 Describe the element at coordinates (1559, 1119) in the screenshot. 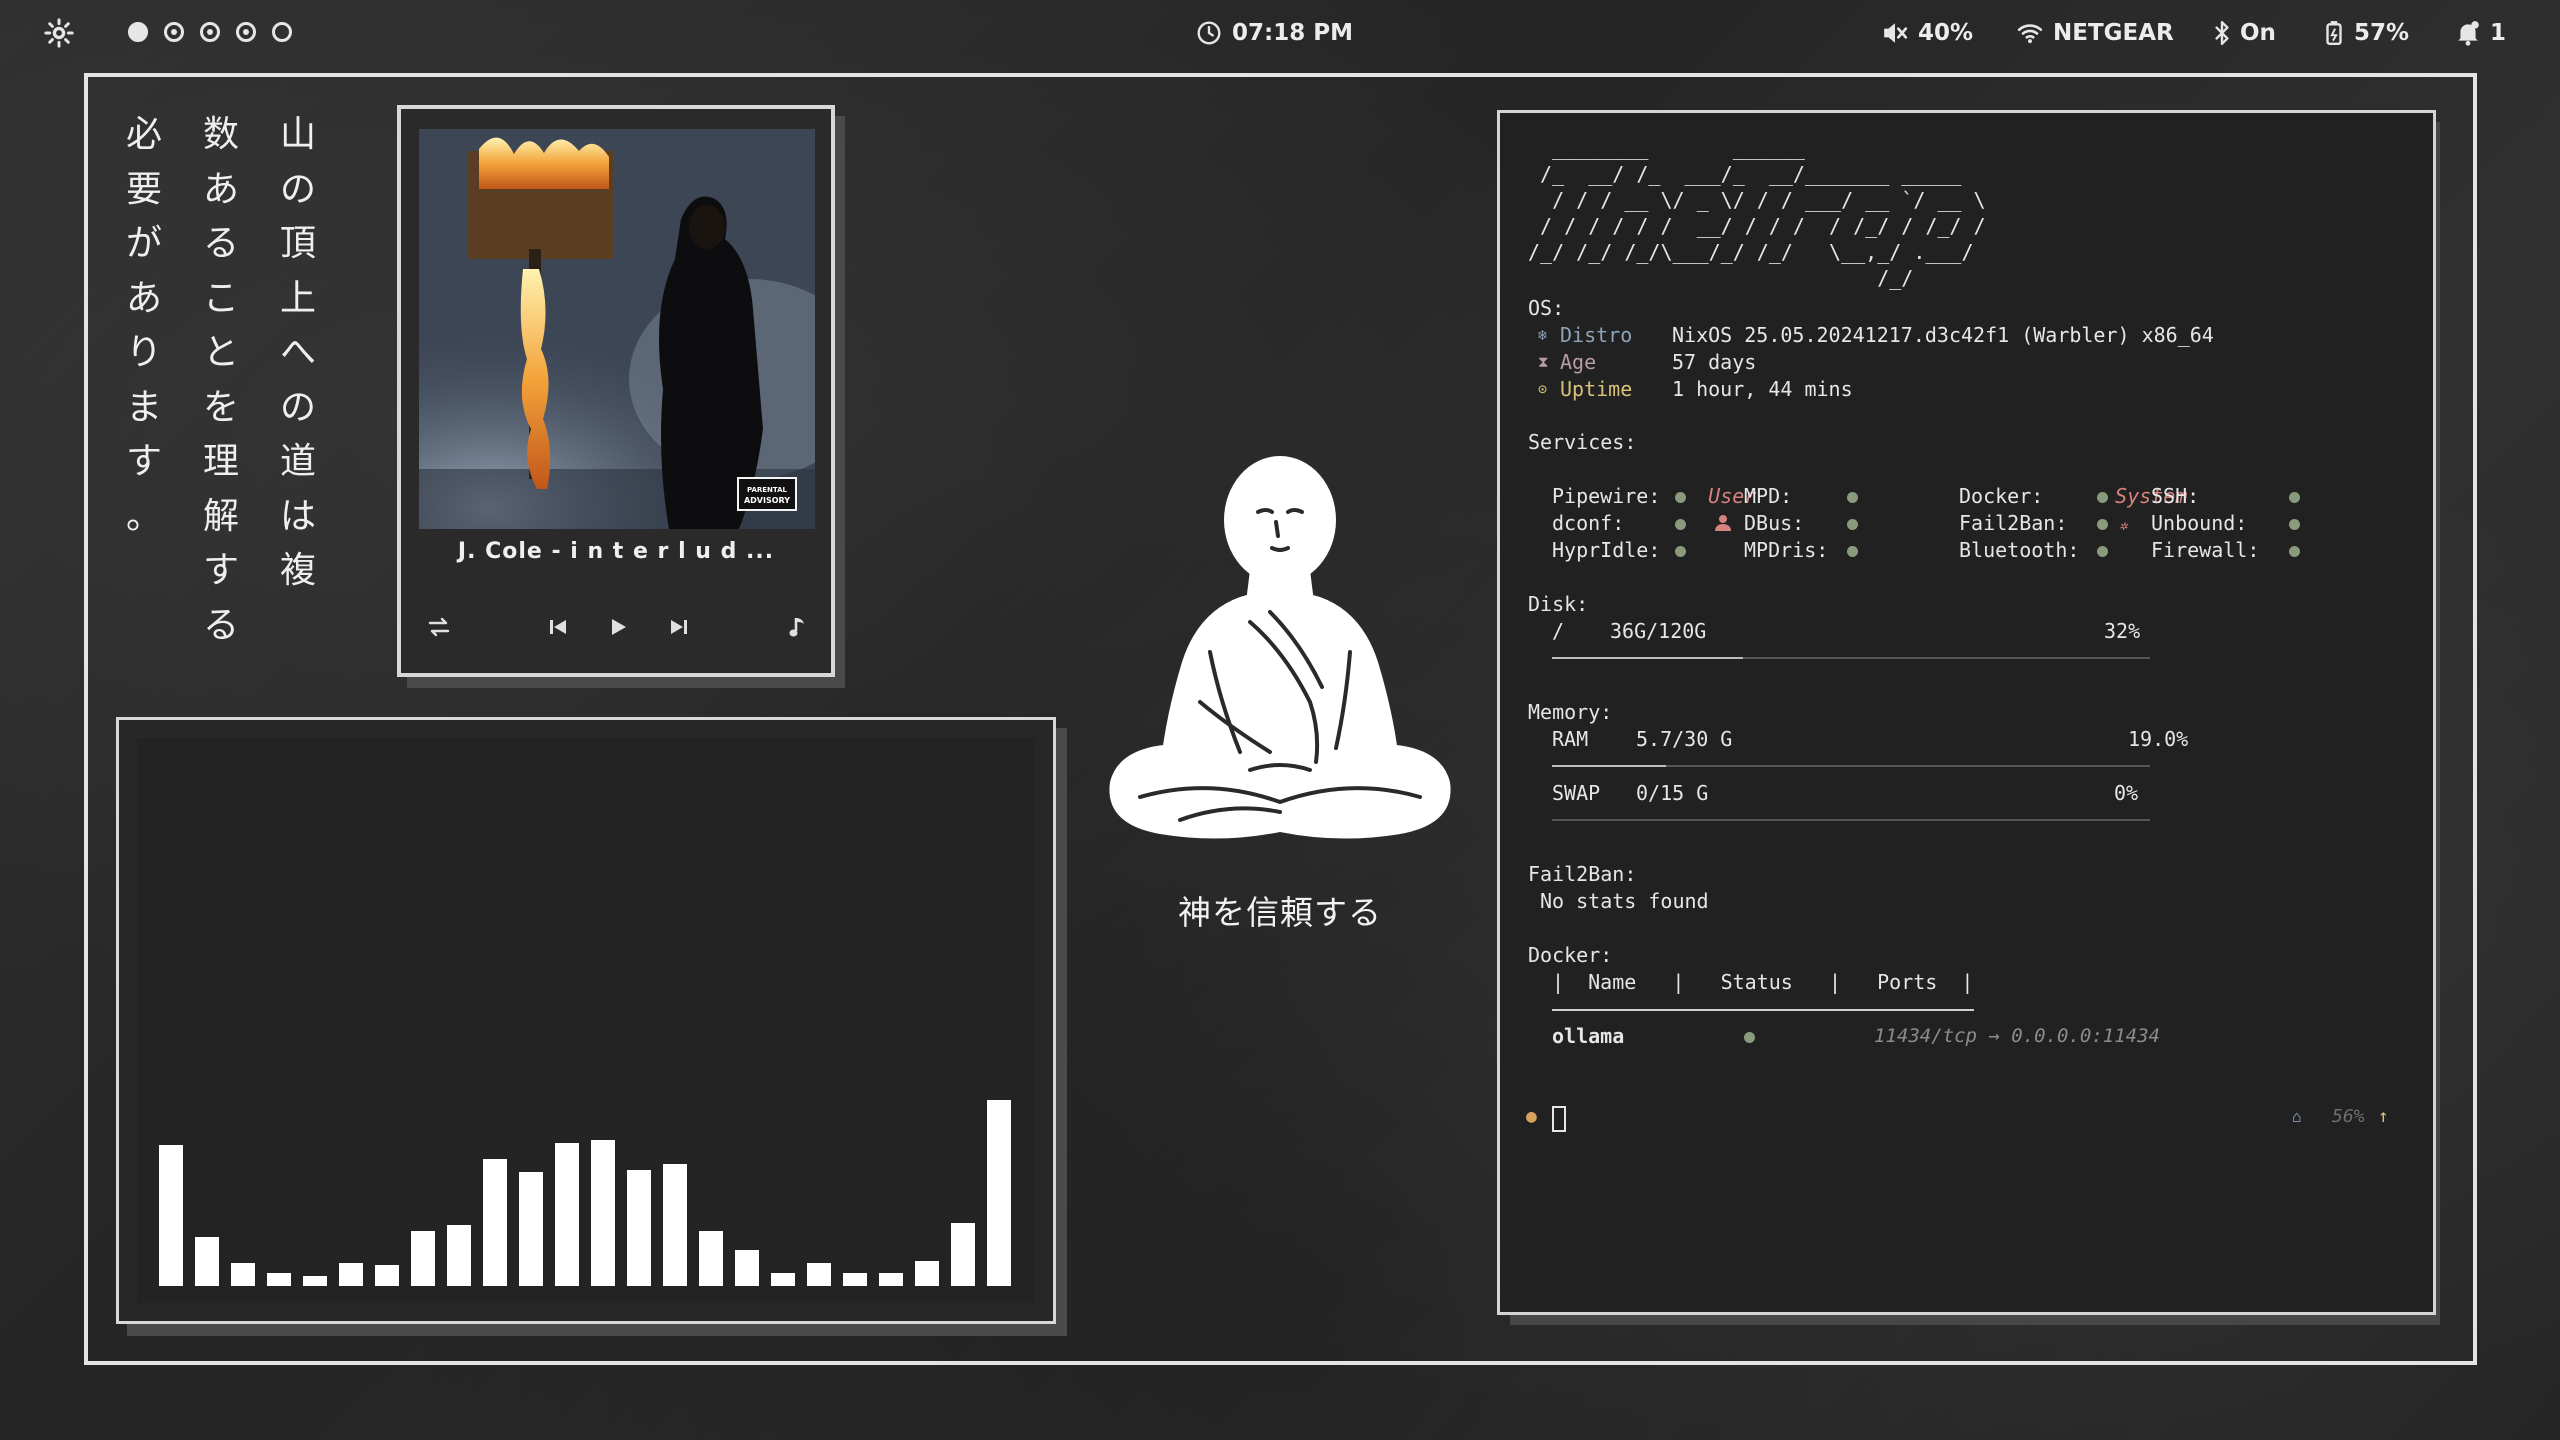

I see `terminal-cursor` at that location.